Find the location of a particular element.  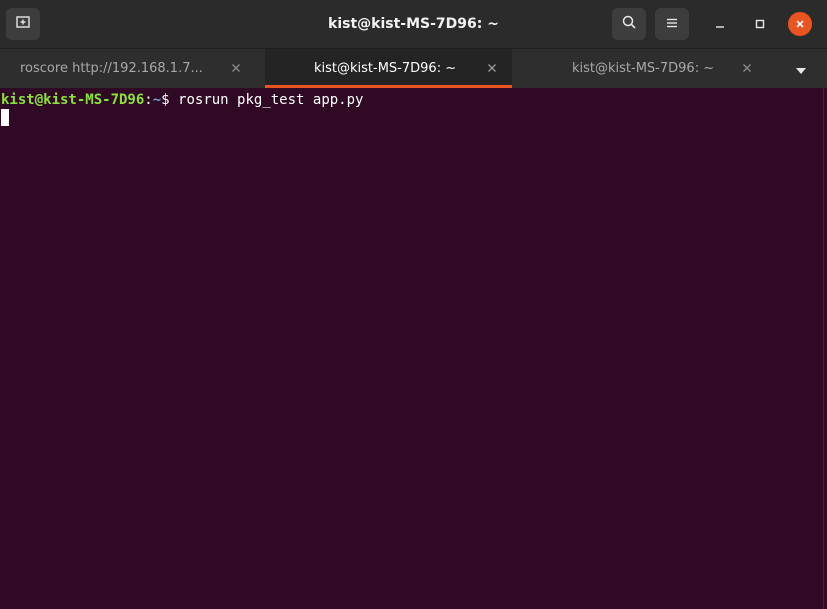

new-tab-button is located at coordinates (23, 24).